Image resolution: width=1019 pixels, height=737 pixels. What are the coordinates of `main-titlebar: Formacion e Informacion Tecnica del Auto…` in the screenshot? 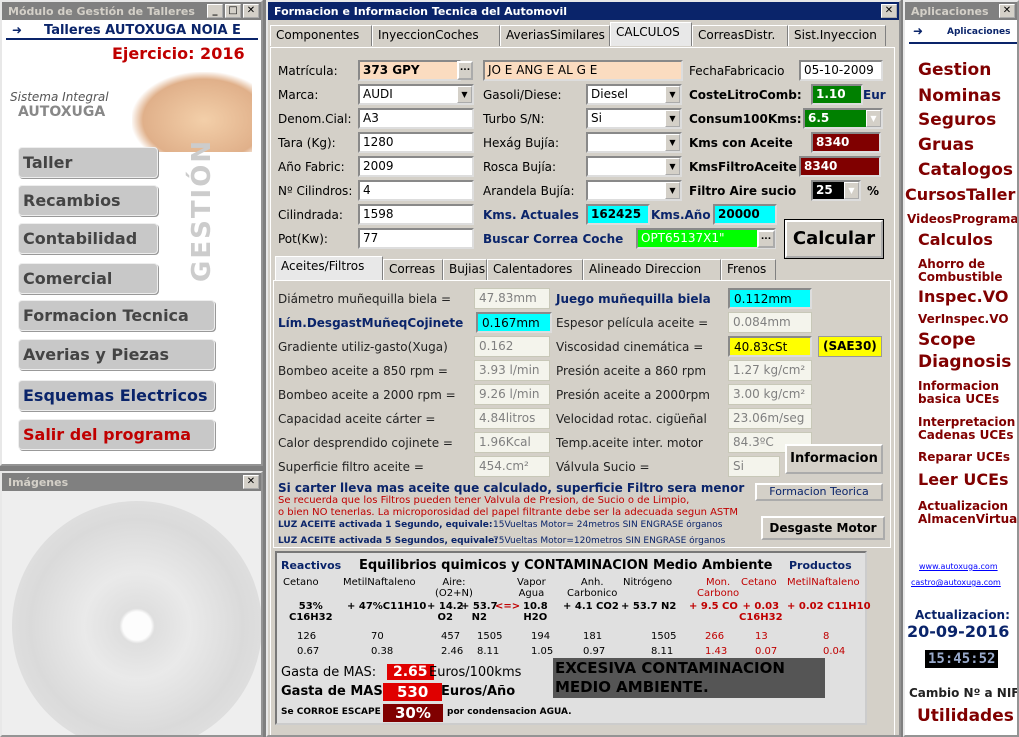 It's located at (583, 11).